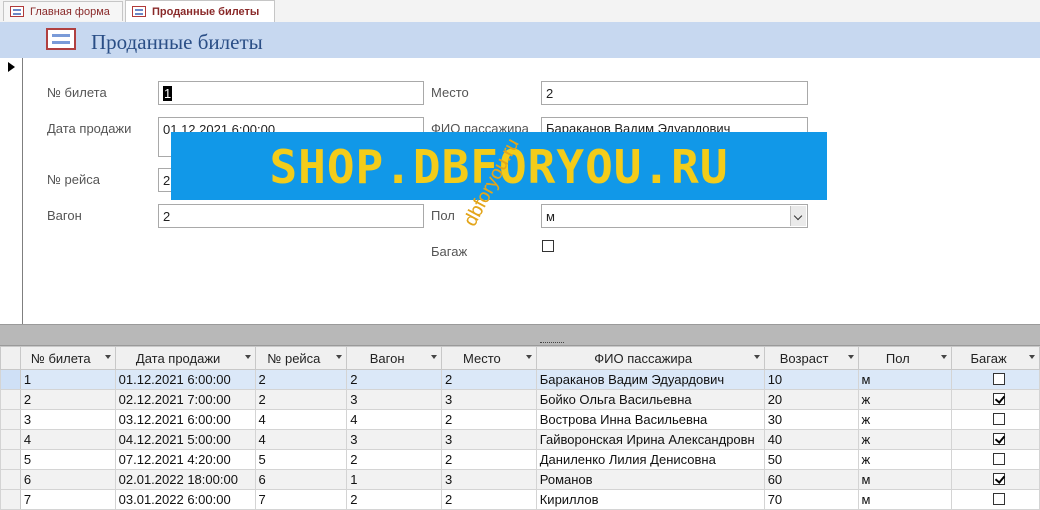 The width and height of the screenshot is (1040, 510). What do you see at coordinates (650, 419) in the screenshot?
I see `cell-name: Вострова Инна Васильевна` at bounding box center [650, 419].